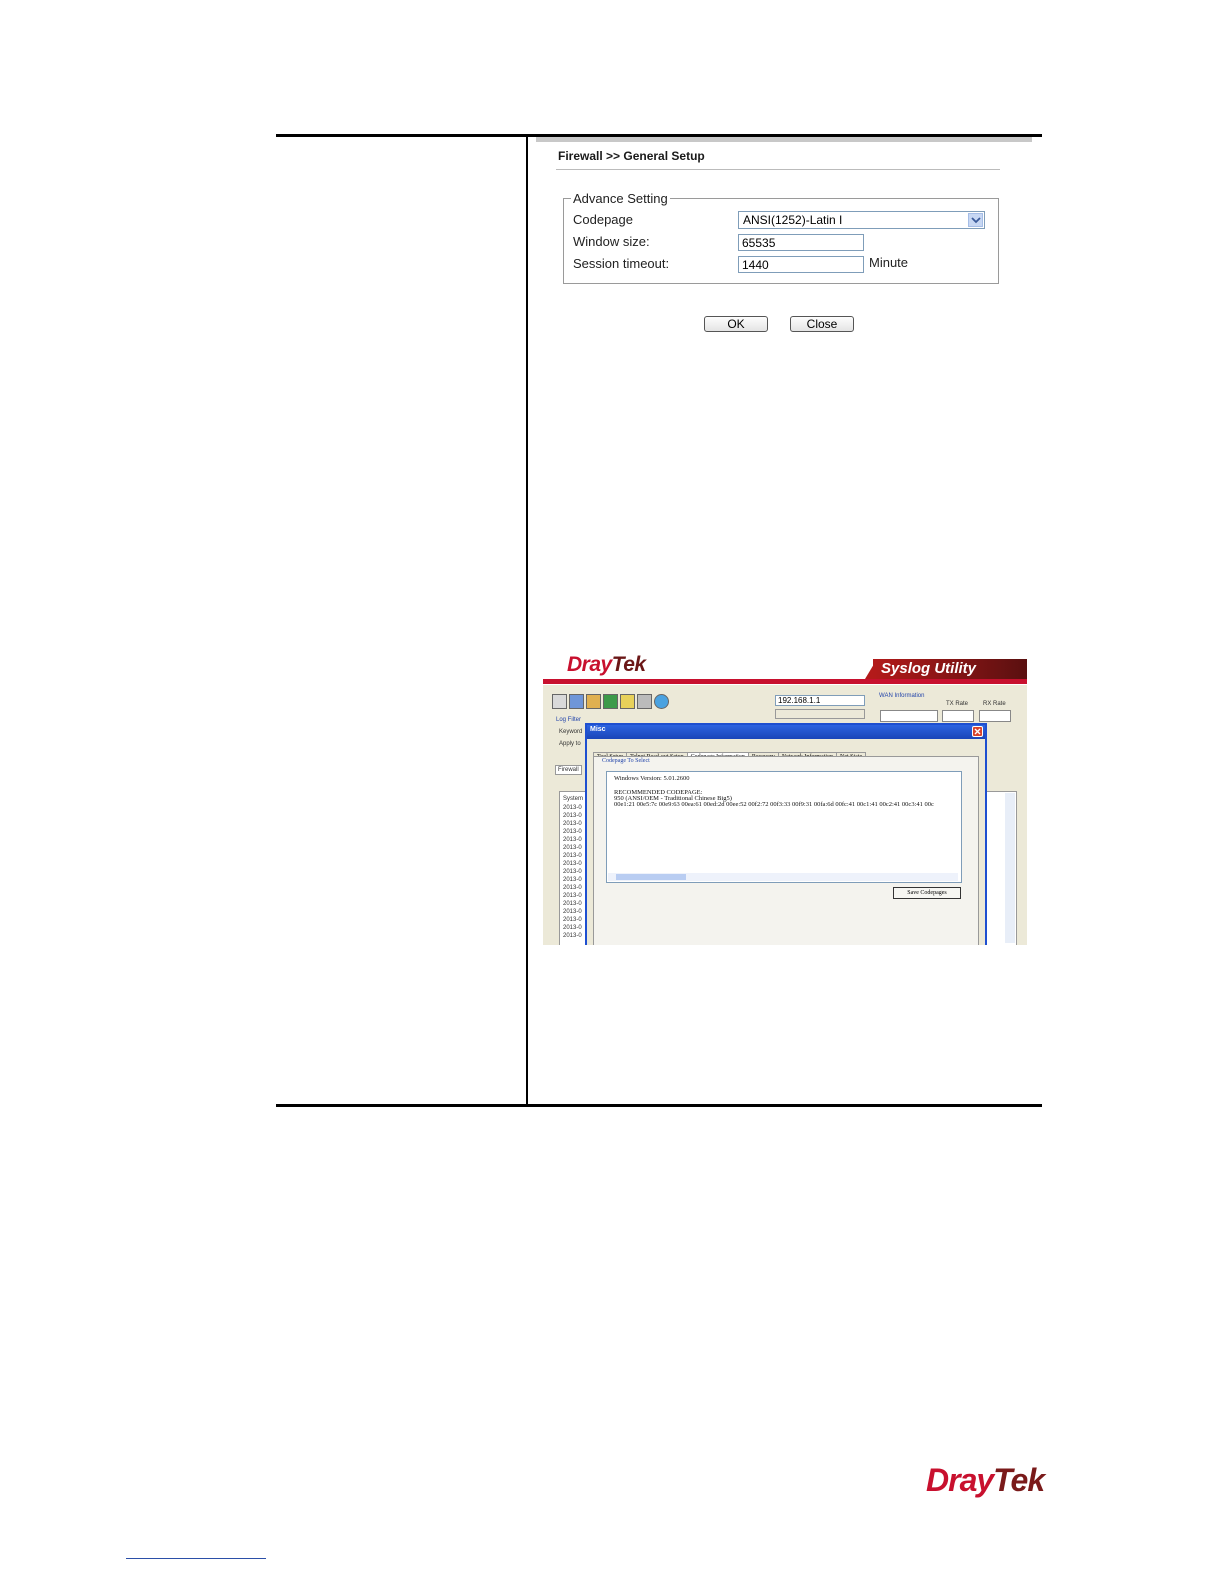 The height and width of the screenshot is (1584, 1224). Describe the element at coordinates (571, 732) in the screenshot. I see `keyword-label: Keyword` at that location.